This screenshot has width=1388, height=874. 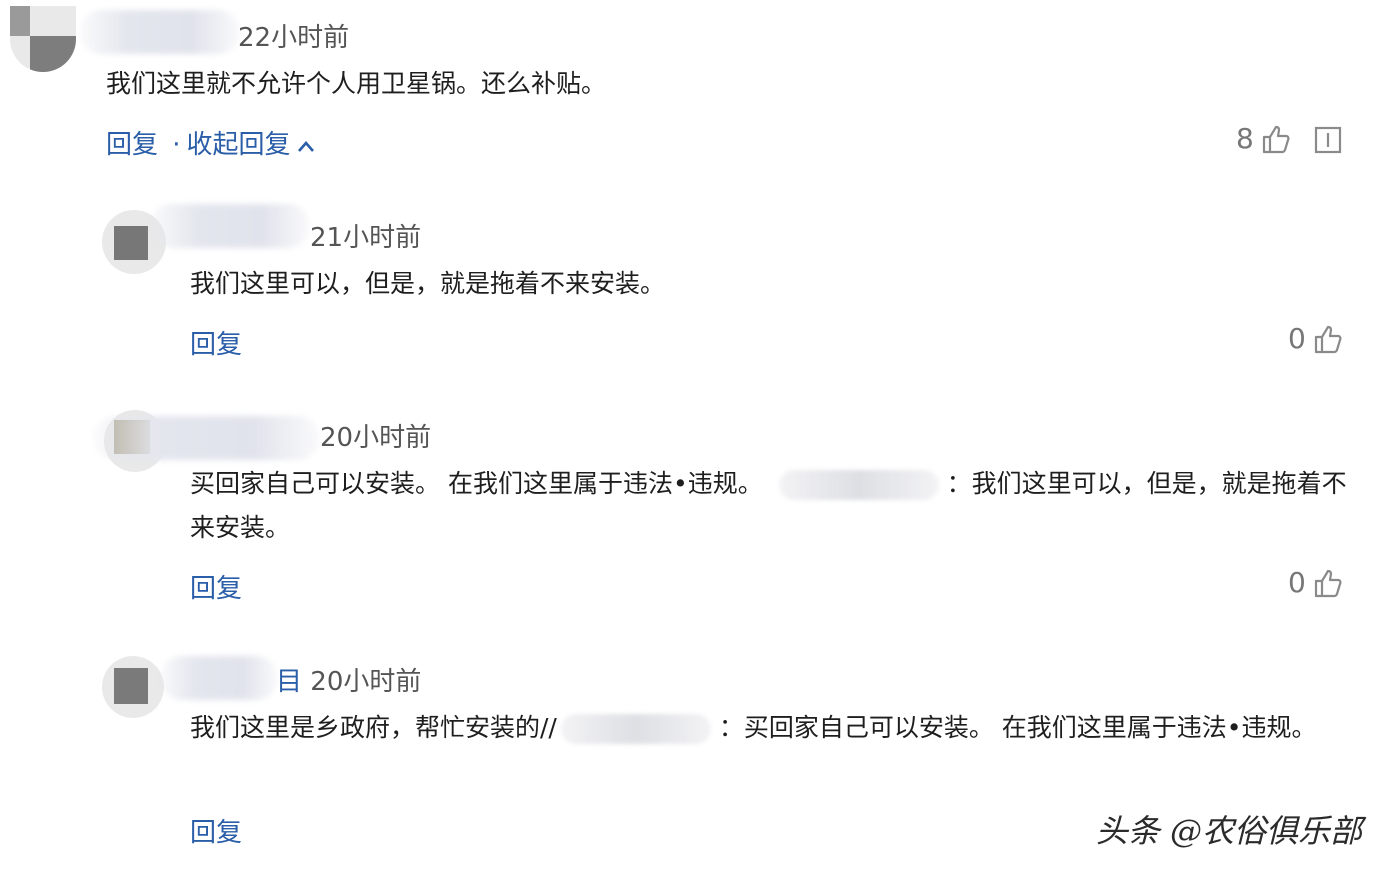 What do you see at coordinates (476, 483) in the screenshot?
I see `comment-text-part1: 买回家自己可以安装。 在我们这里属于违法•违规。` at bounding box center [476, 483].